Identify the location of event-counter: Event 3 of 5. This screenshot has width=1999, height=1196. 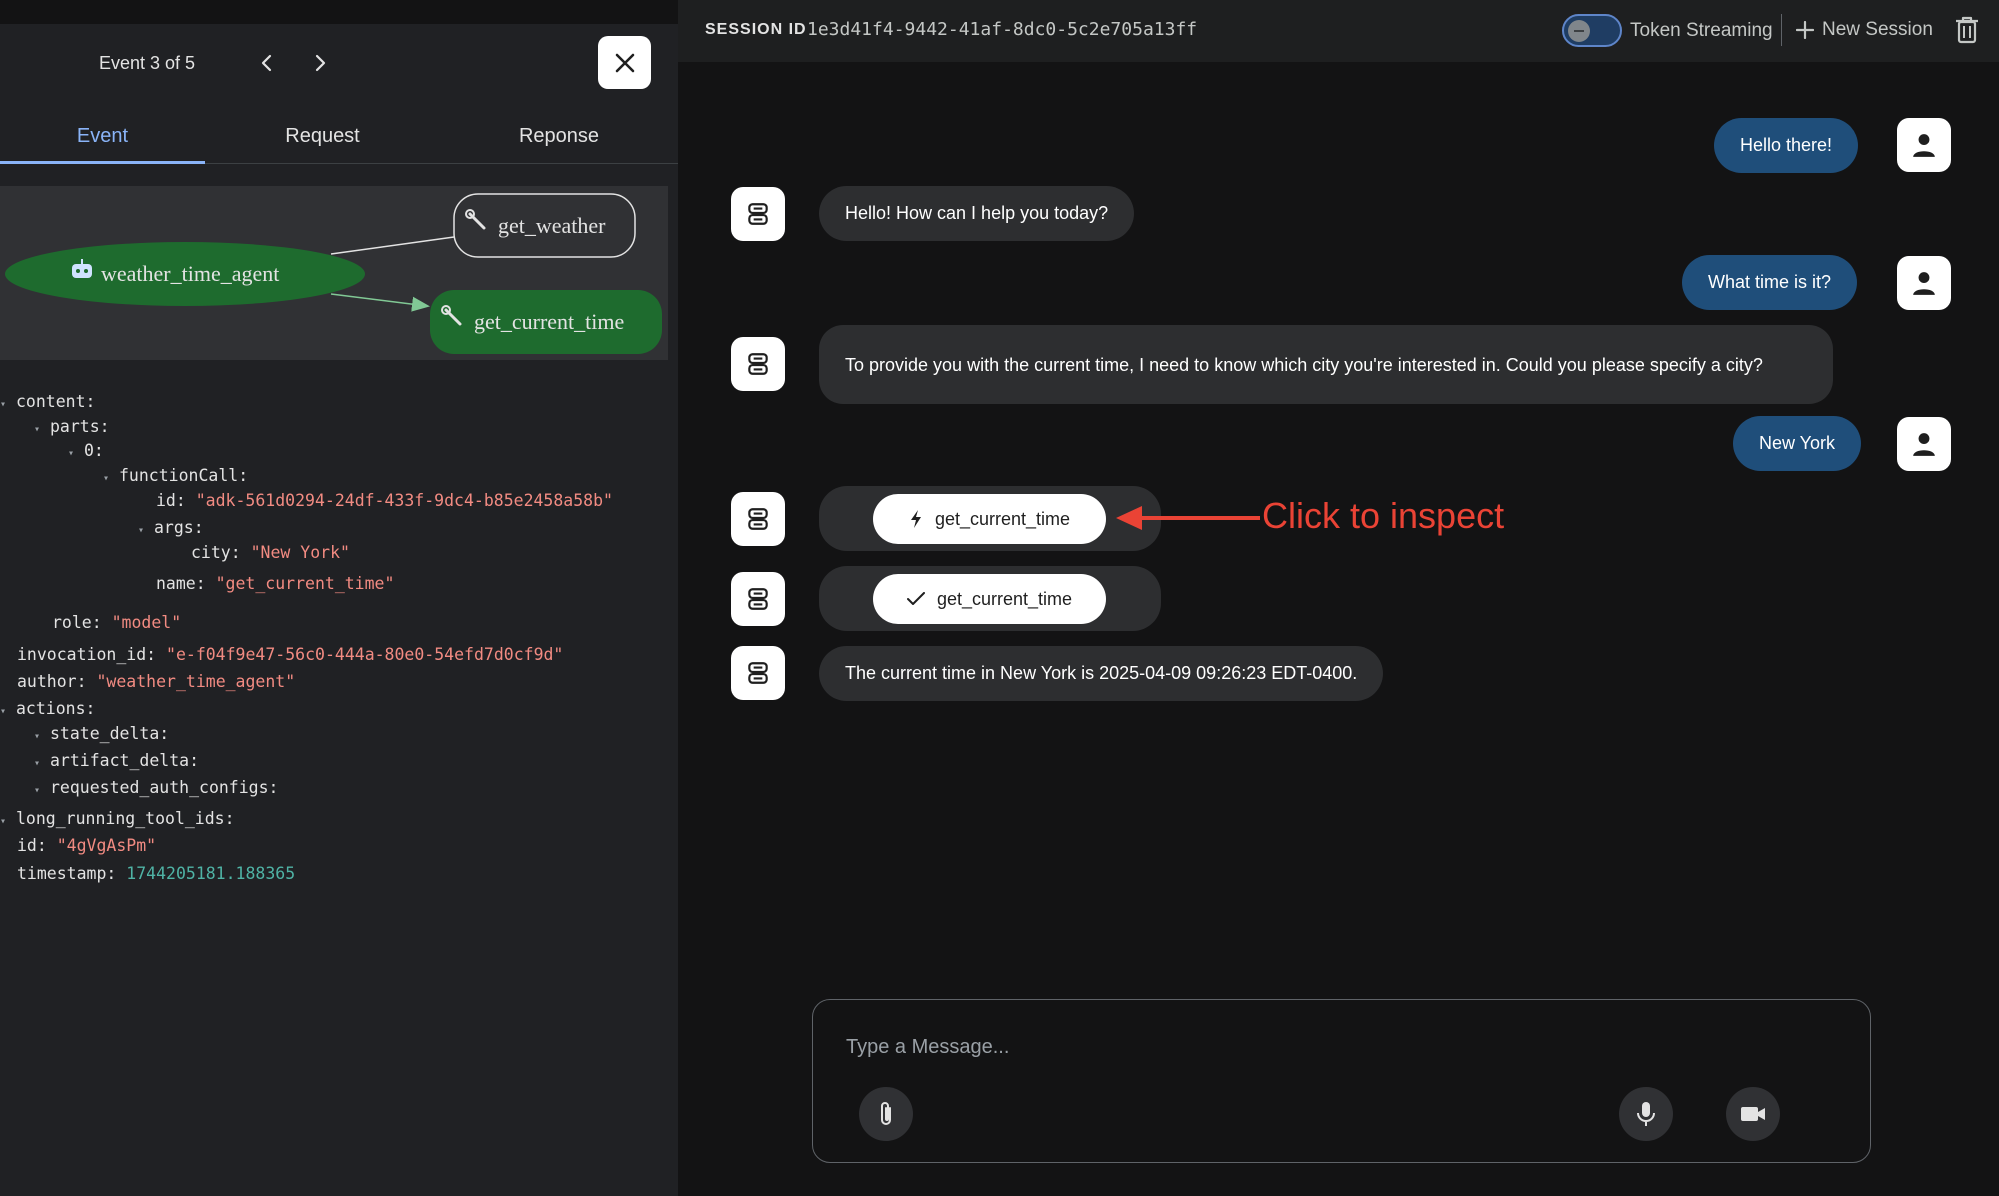
(147, 63).